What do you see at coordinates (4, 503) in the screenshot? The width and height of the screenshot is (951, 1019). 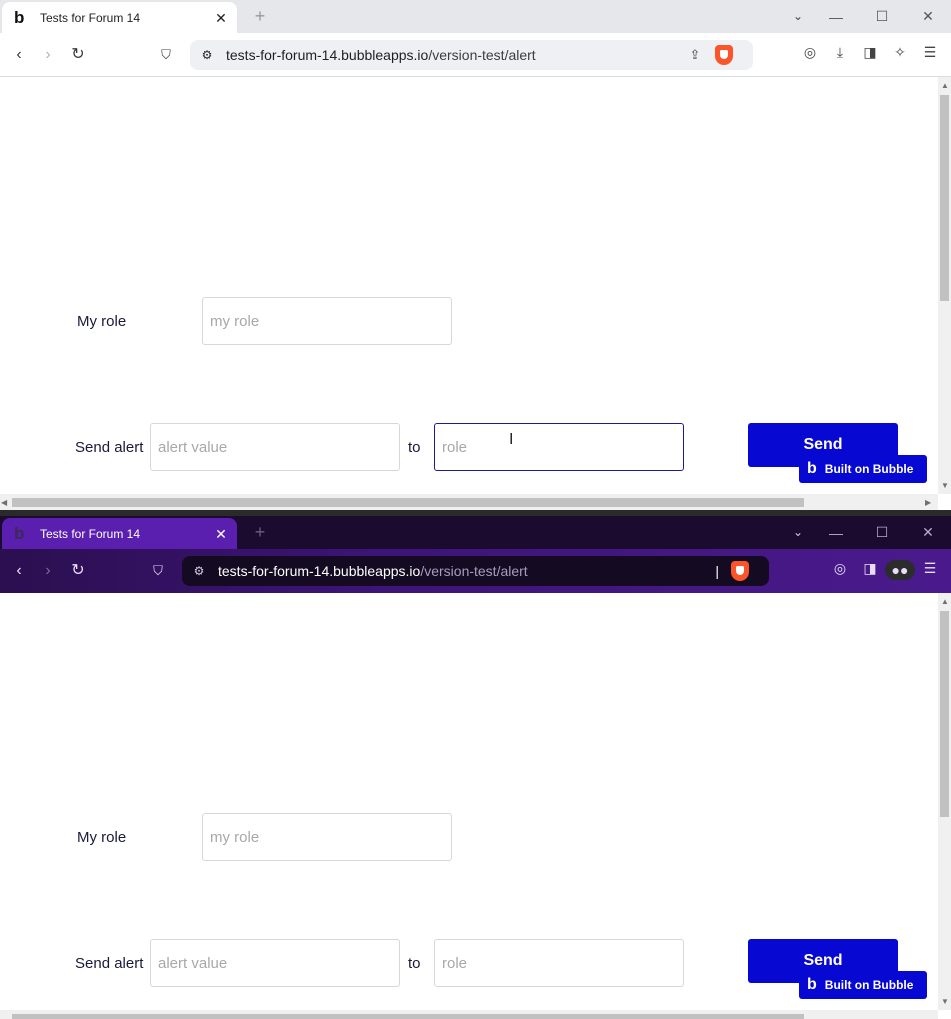 I see `scroll-left-icon: ◀` at bounding box center [4, 503].